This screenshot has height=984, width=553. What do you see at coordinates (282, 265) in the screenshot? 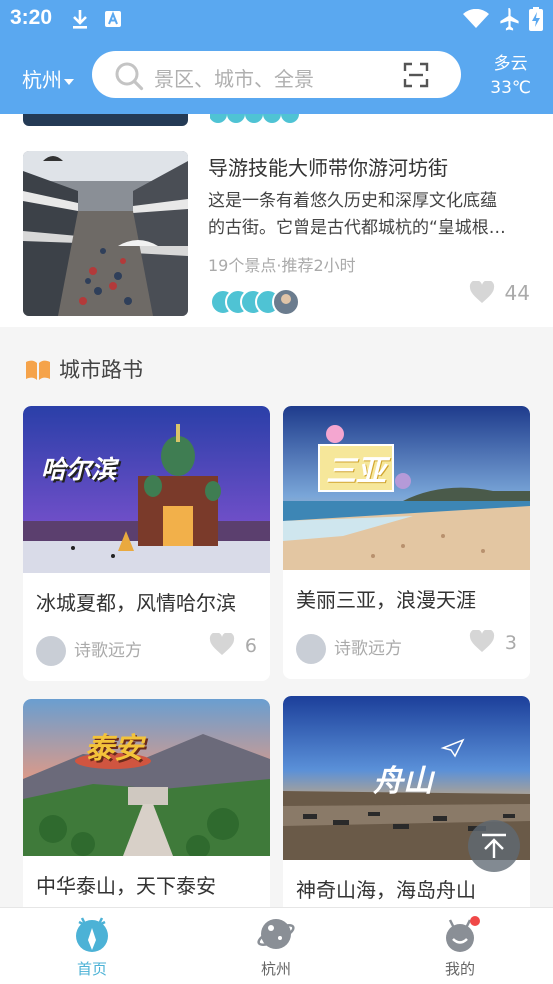
I see `route-meta: 19个景点·推荐2小时` at bounding box center [282, 265].